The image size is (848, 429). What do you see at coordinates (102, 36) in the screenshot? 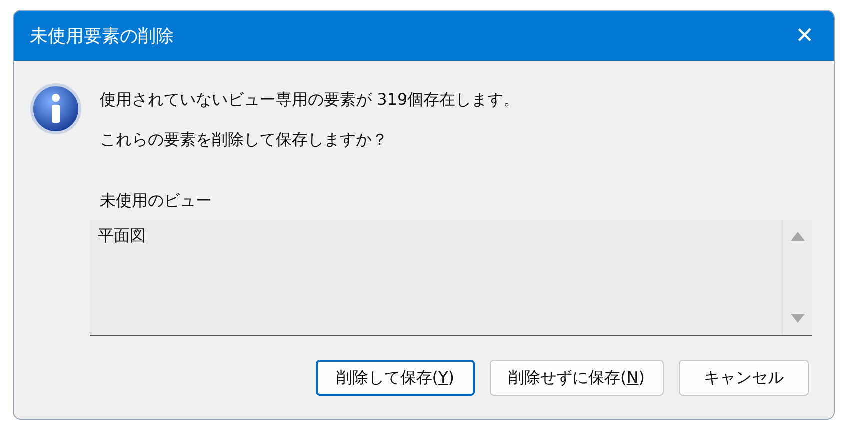
I see `window-title: 未使用要素の削除` at bounding box center [102, 36].